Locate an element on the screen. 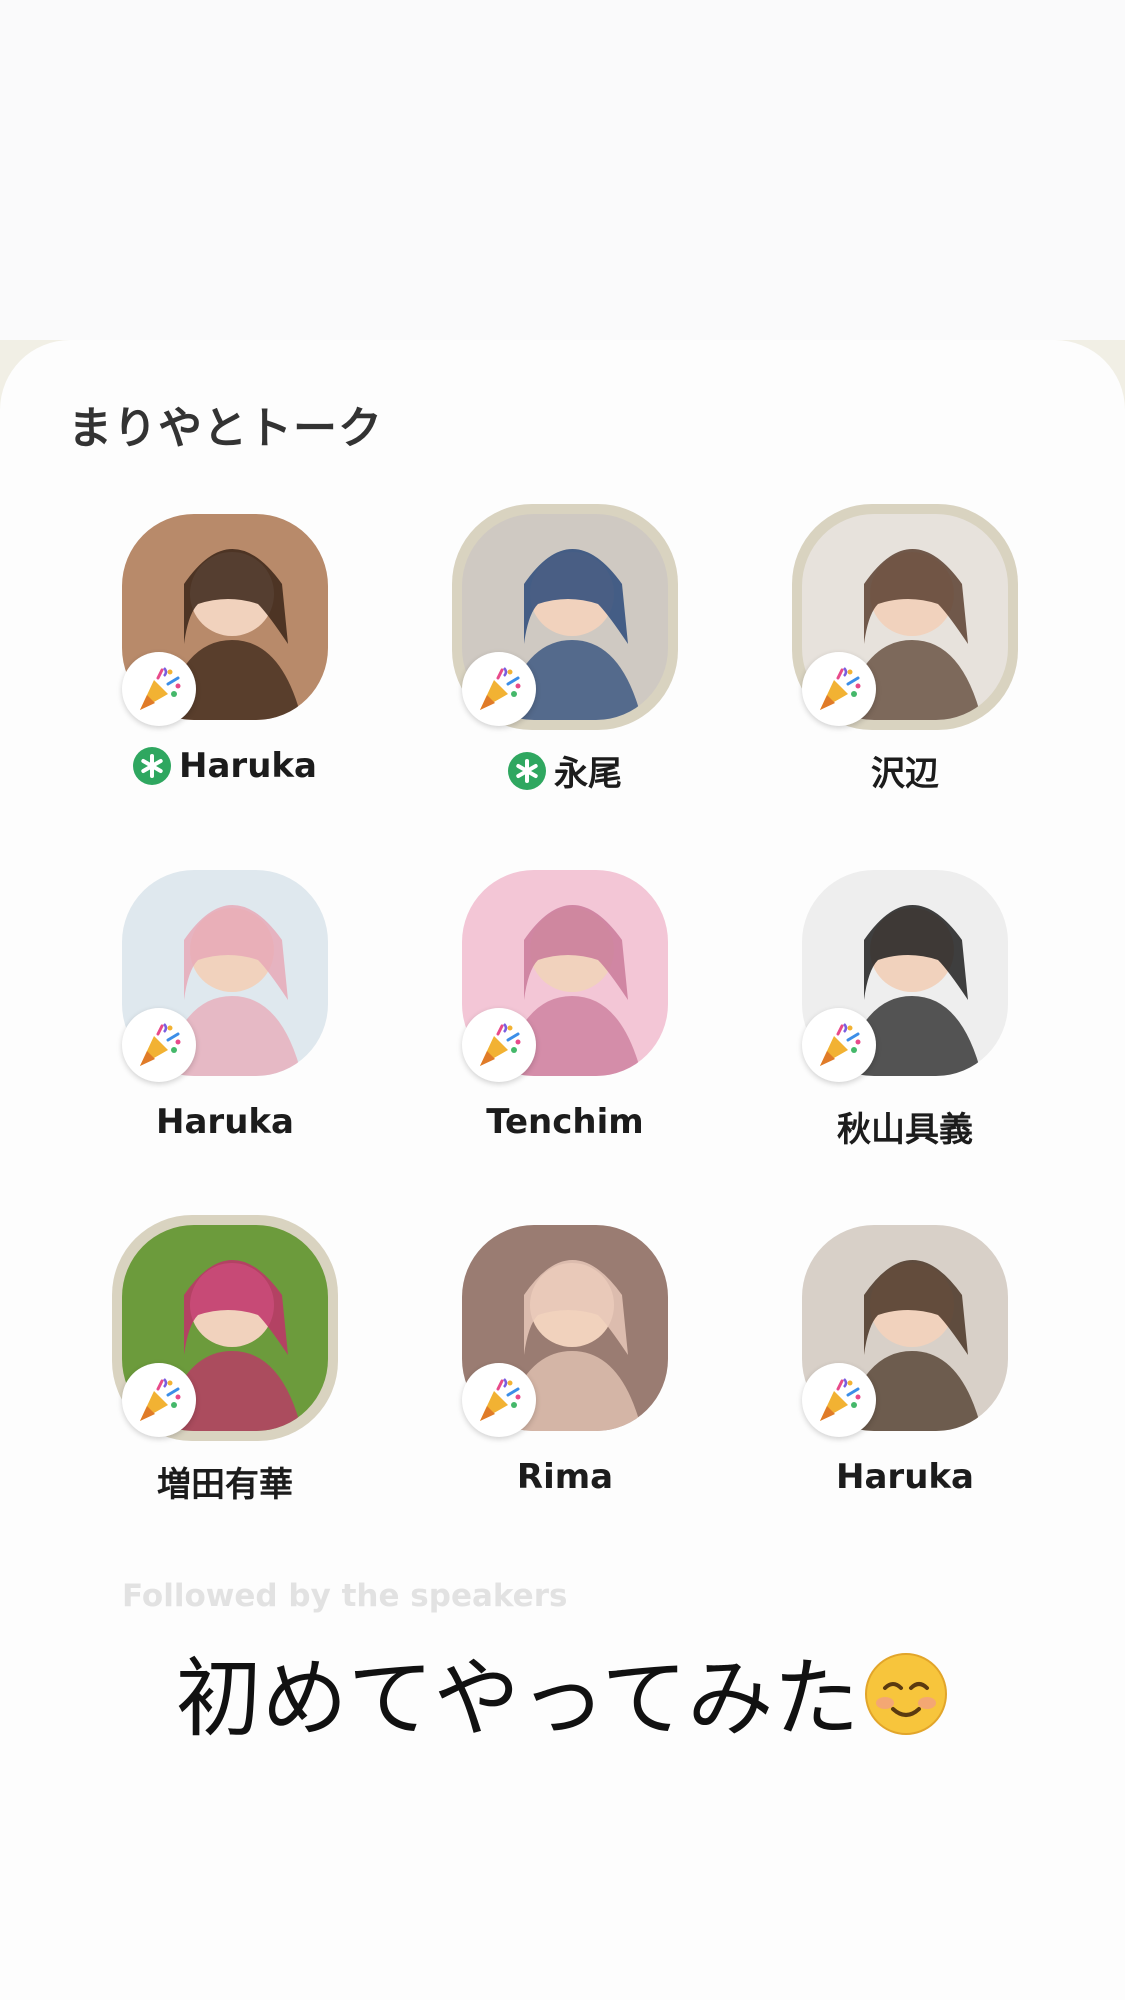 The image size is (1125, 2000). speaker-tile: 増田有華 is located at coordinates (225, 1370).